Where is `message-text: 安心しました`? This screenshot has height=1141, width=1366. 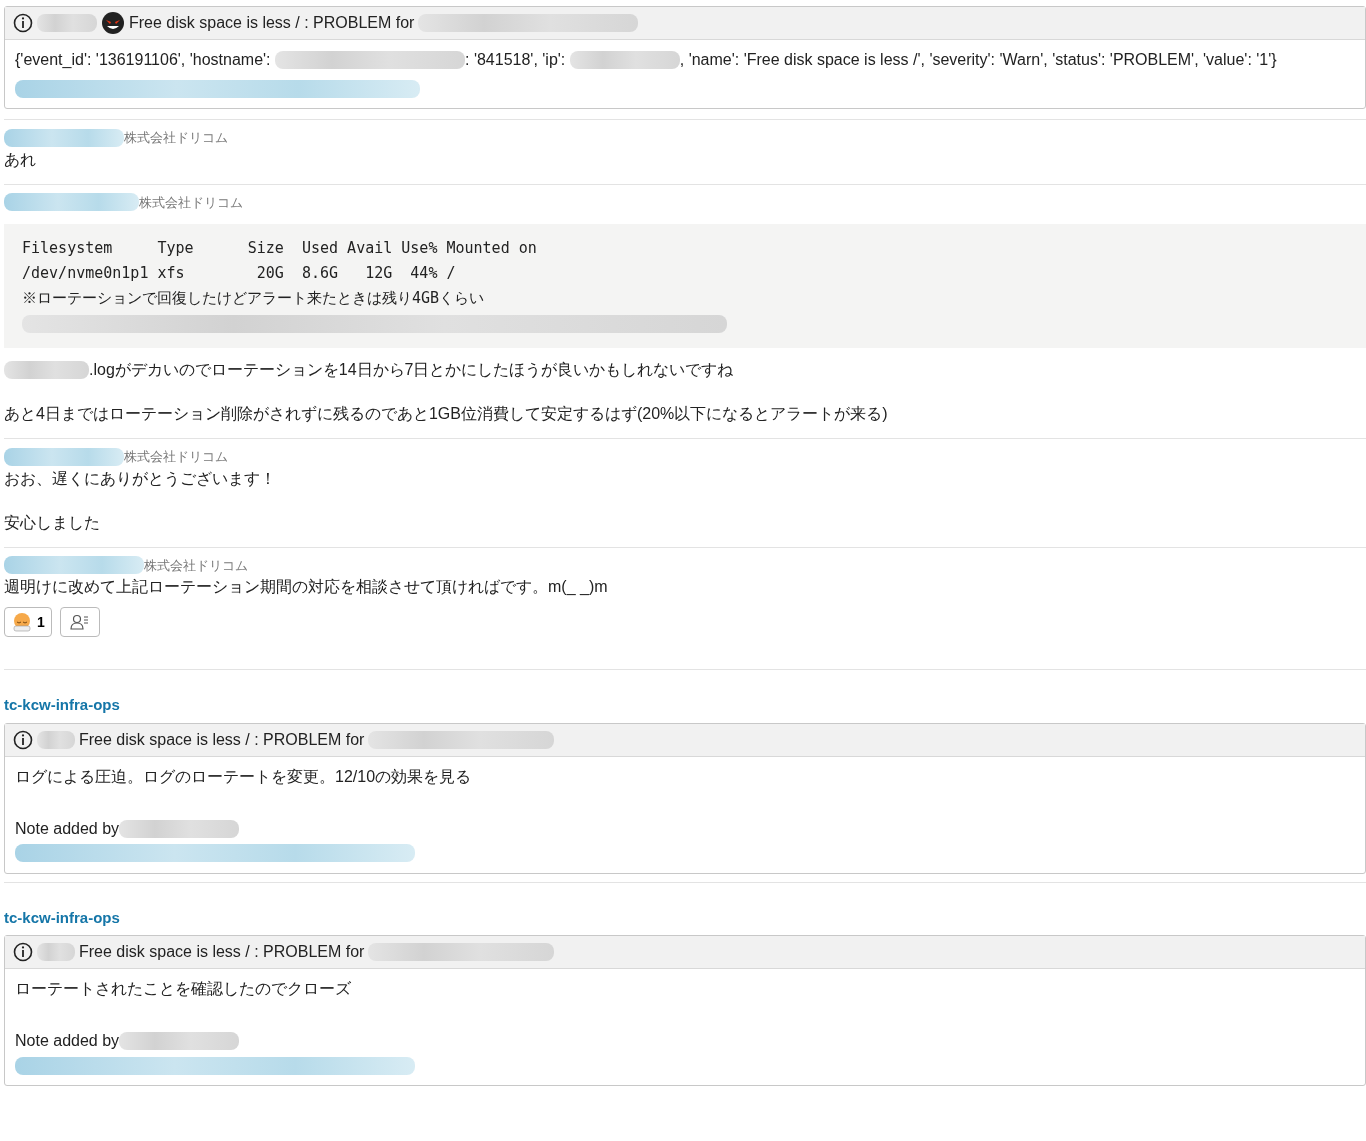
message-text: 安心しました is located at coordinates (52, 522).